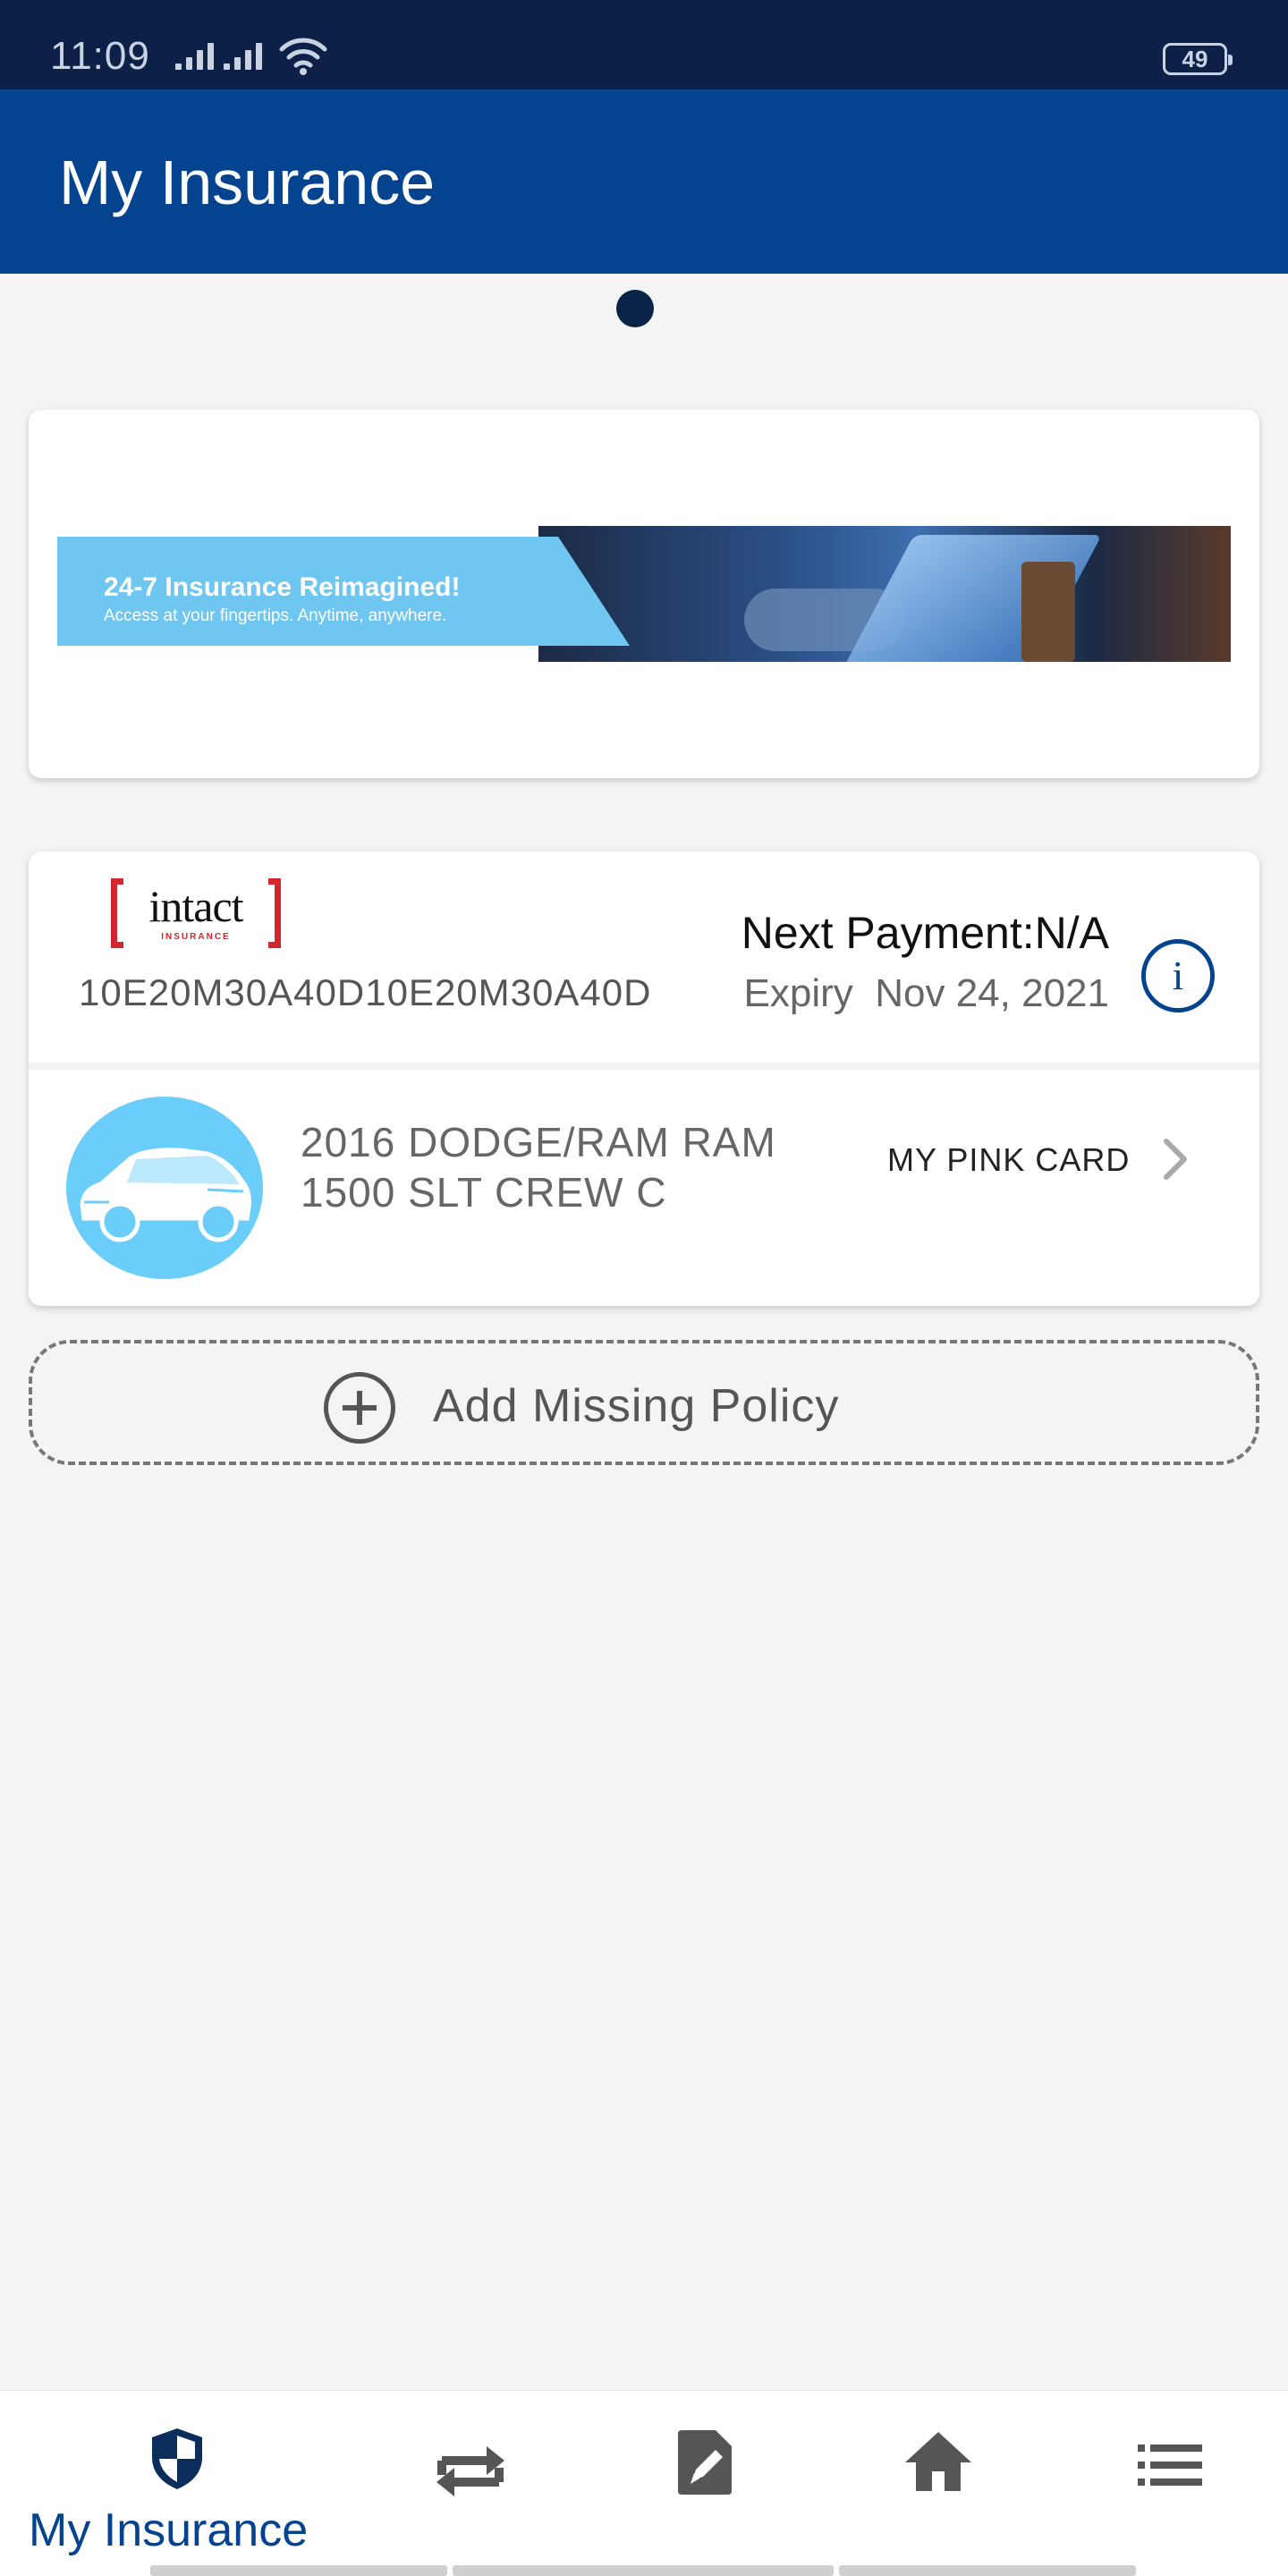 The height and width of the screenshot is (2576, 1288). What do you see at coordinates (303, 56) in the screenshot?
I see `wifi-icon` at bounding box center [303, 56].